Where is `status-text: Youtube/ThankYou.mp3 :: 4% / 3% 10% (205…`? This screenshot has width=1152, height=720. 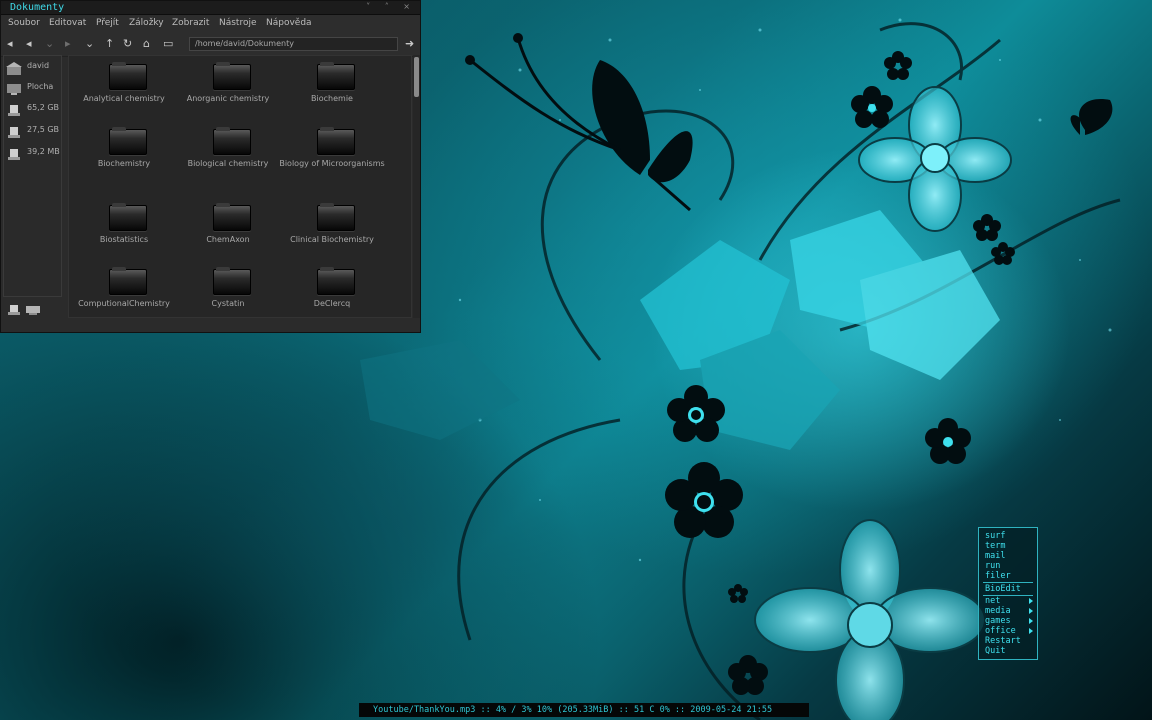 status-text: Youtube/ThankYou.mp3 :: 4% / 3% 10% (205… is located at coordinates (573, 710).